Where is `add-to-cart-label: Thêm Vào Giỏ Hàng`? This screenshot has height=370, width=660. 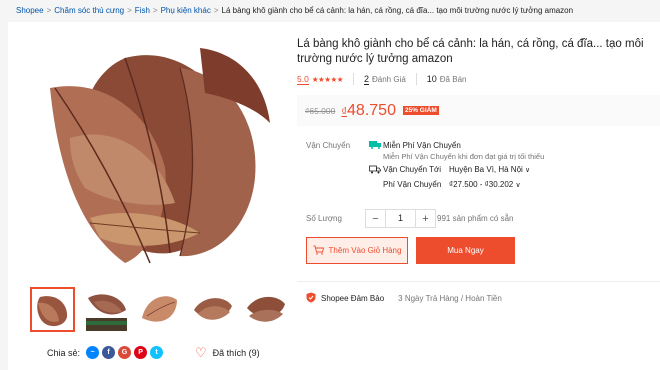
add-to-cart-label: Thêm Vào Giỏ Hàng is located at coordinates (365, 250).